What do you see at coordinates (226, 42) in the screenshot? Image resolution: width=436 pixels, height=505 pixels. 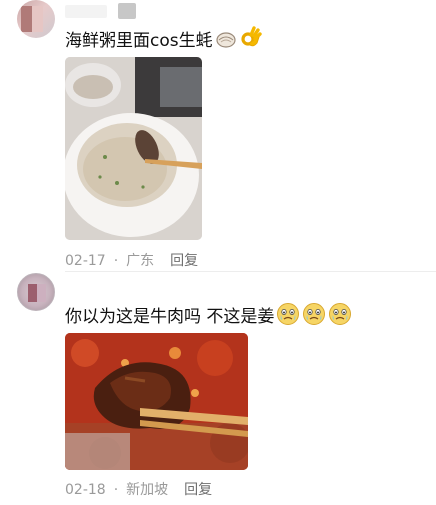 I see `oyster-icon` at bounding box center [226, 42].